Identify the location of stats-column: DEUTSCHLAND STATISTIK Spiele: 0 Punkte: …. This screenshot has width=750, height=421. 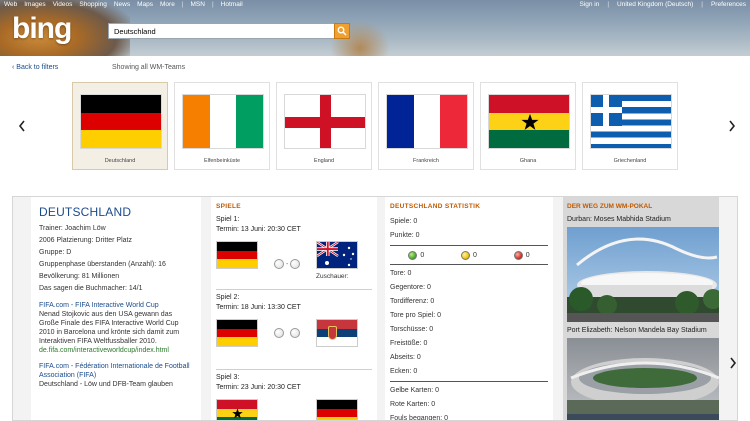
(469, 309).